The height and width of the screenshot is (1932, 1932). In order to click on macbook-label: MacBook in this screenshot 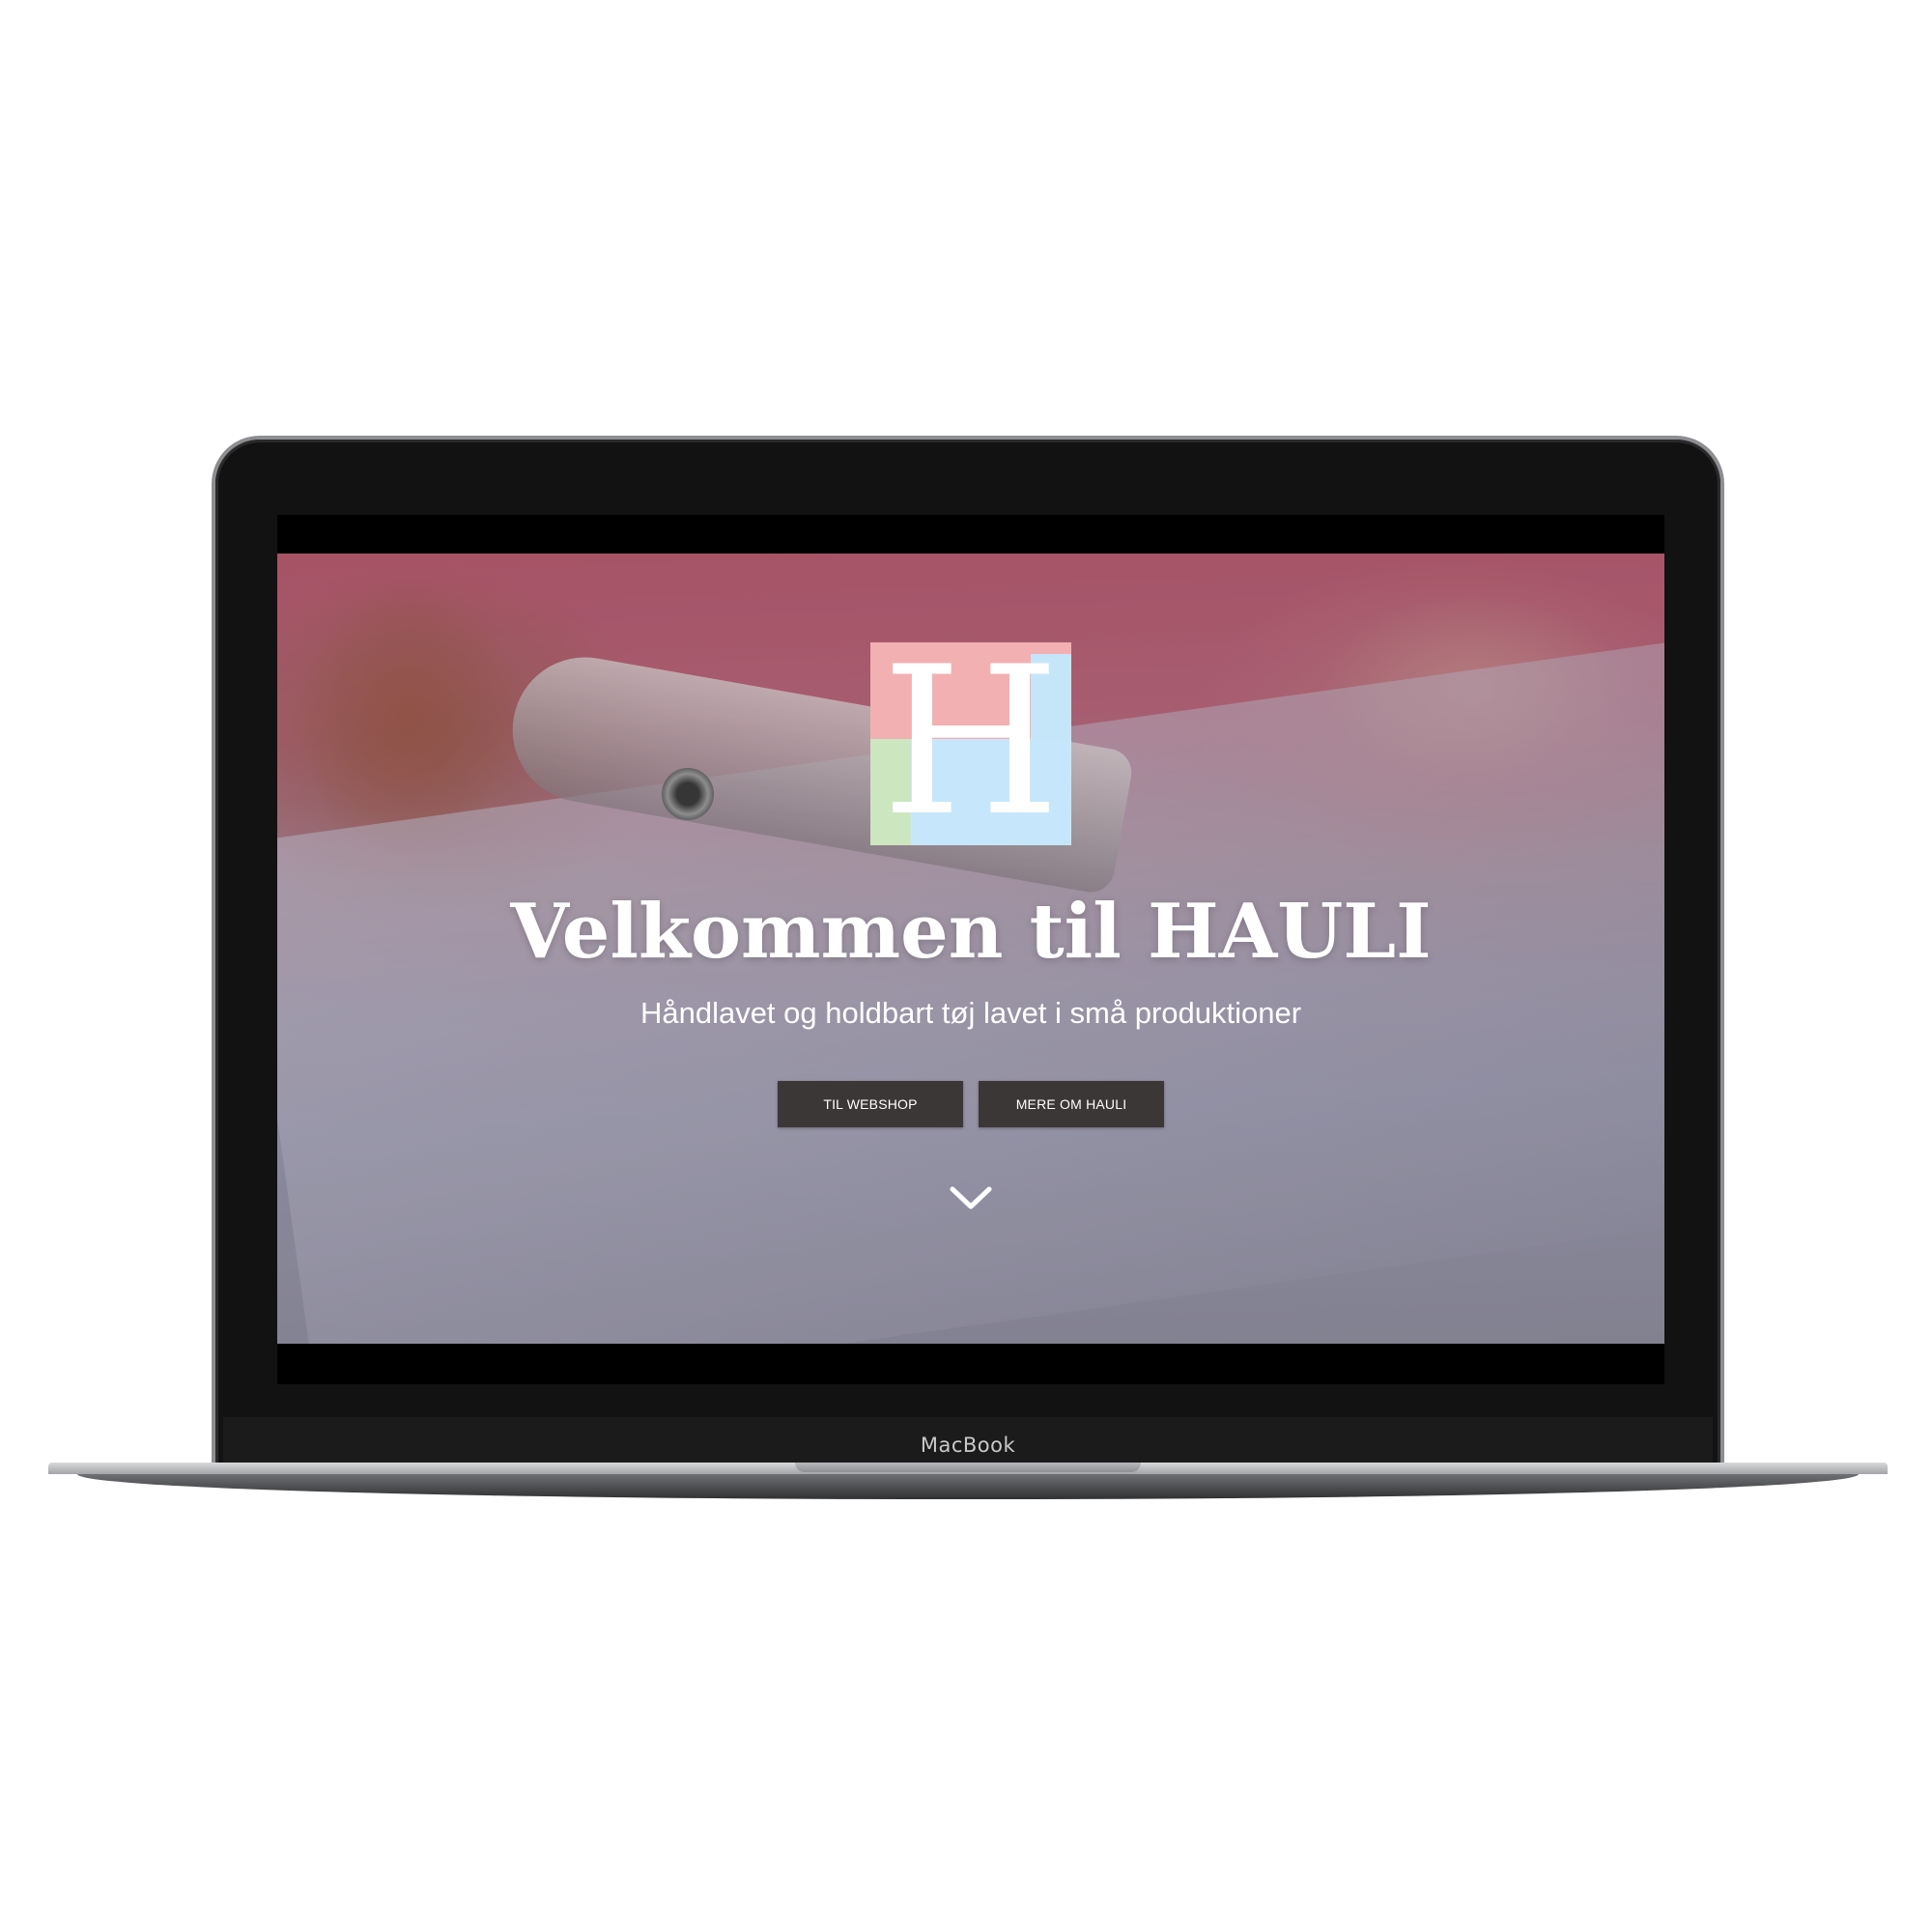, I will do `click(968, 1445)`.